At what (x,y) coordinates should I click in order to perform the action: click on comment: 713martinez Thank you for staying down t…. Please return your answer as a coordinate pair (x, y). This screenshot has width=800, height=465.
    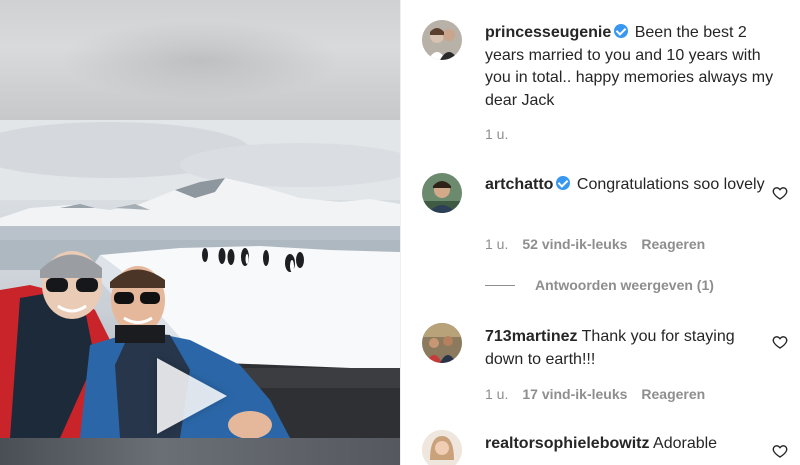
    Looking at the image, I should click on (630, 348).